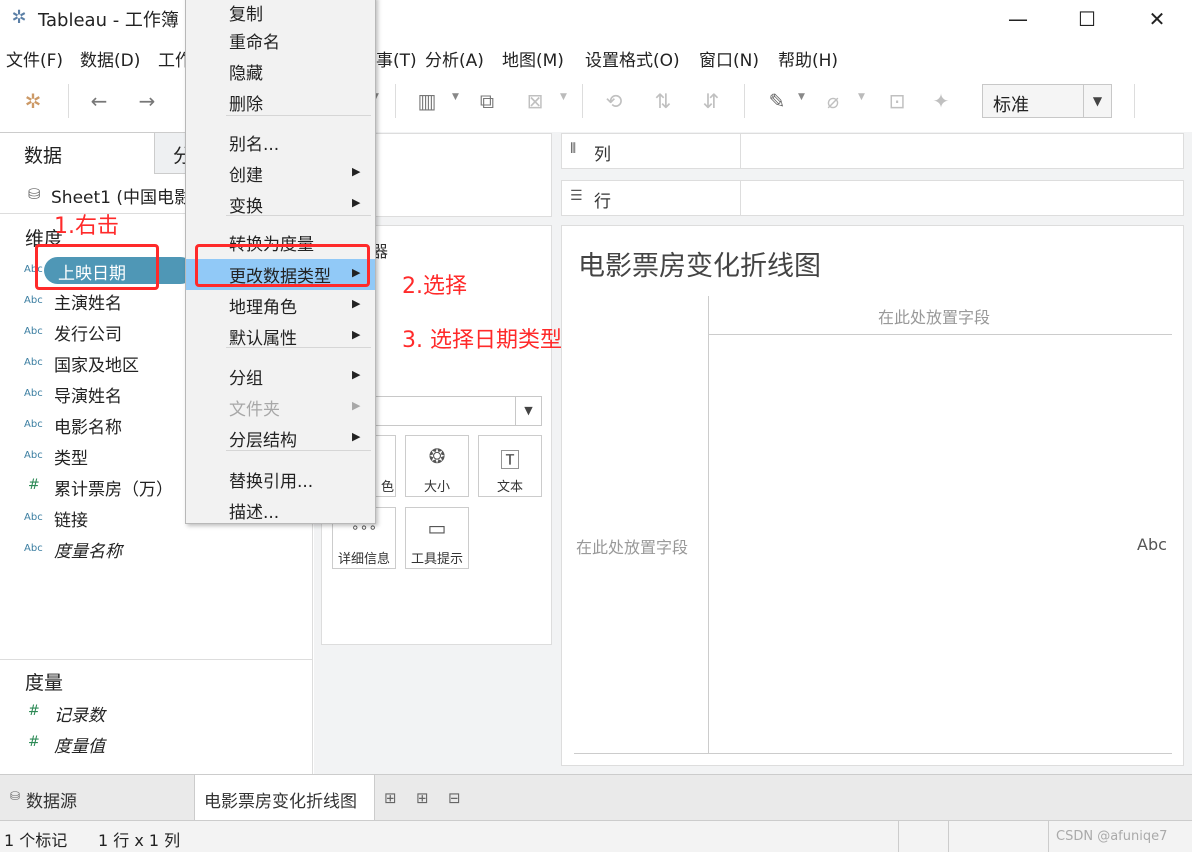  I want to click on menu-format: 设置格式(O), so click(632, 58).